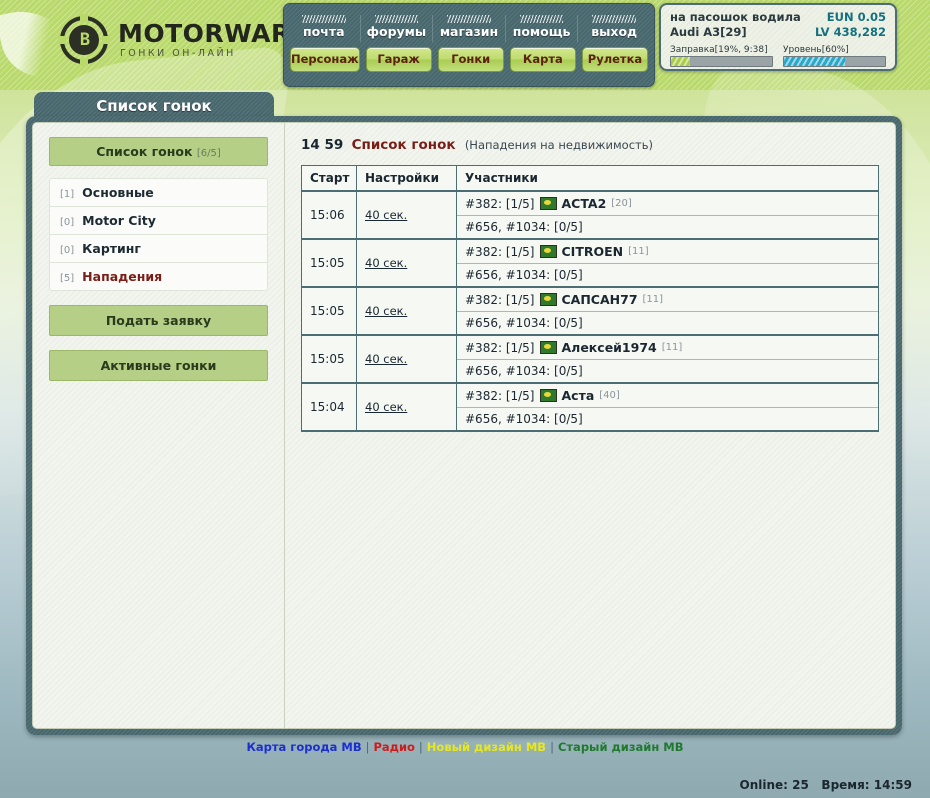  Describe the element at coordinates (158, 365) in the screenshot. I see `sidebar-button-active-races: Активные гонки` at that location.